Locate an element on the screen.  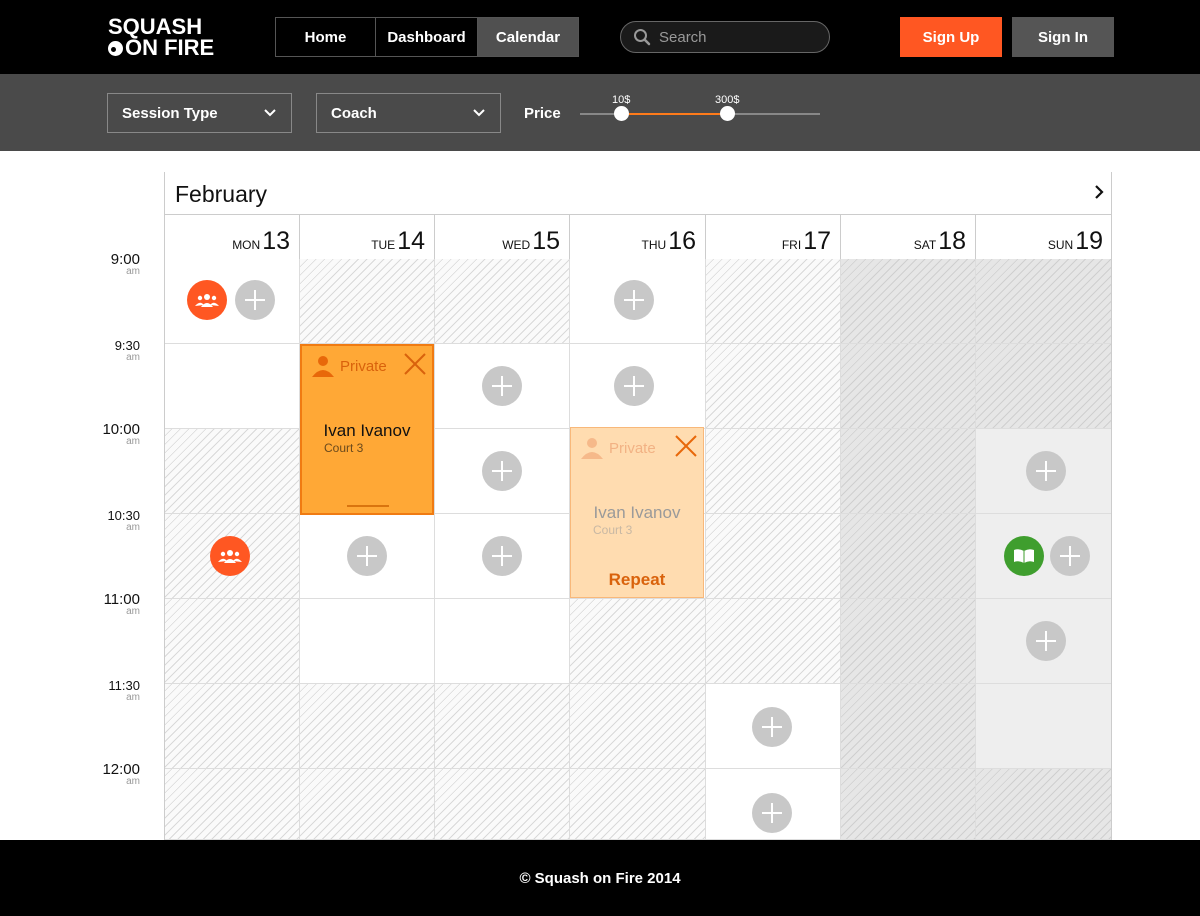
time-label: 11:30 am is located at coordinates (110, 690).